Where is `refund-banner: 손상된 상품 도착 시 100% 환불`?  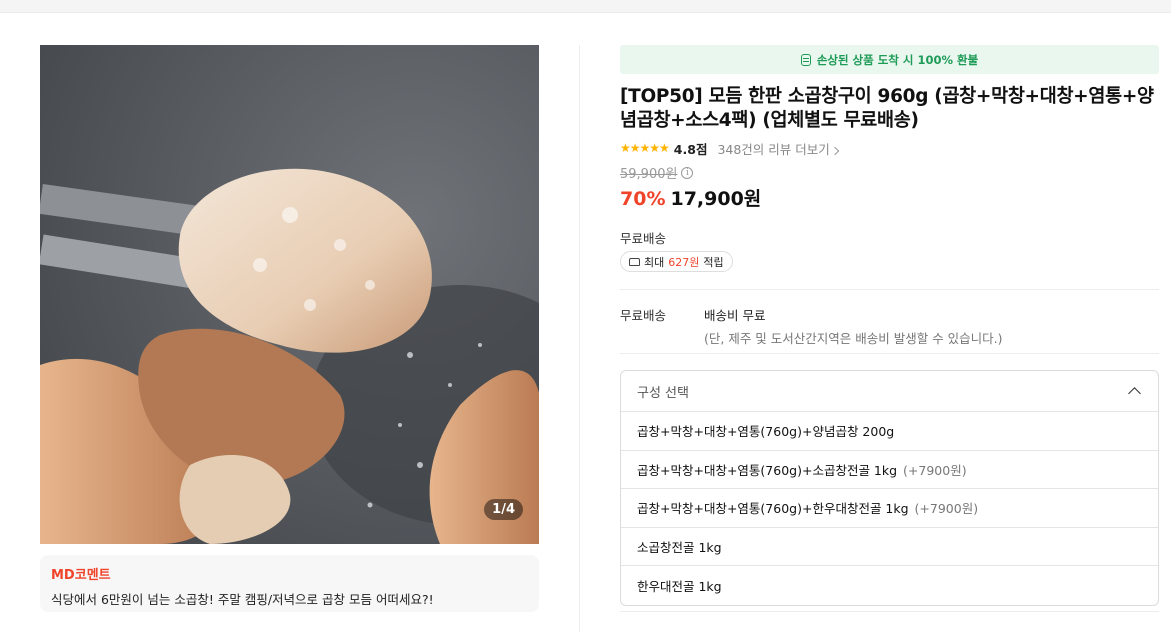
refund-banner: 손상된 상품 도착 시 100% 환불 is located at coordinates (889, 59).